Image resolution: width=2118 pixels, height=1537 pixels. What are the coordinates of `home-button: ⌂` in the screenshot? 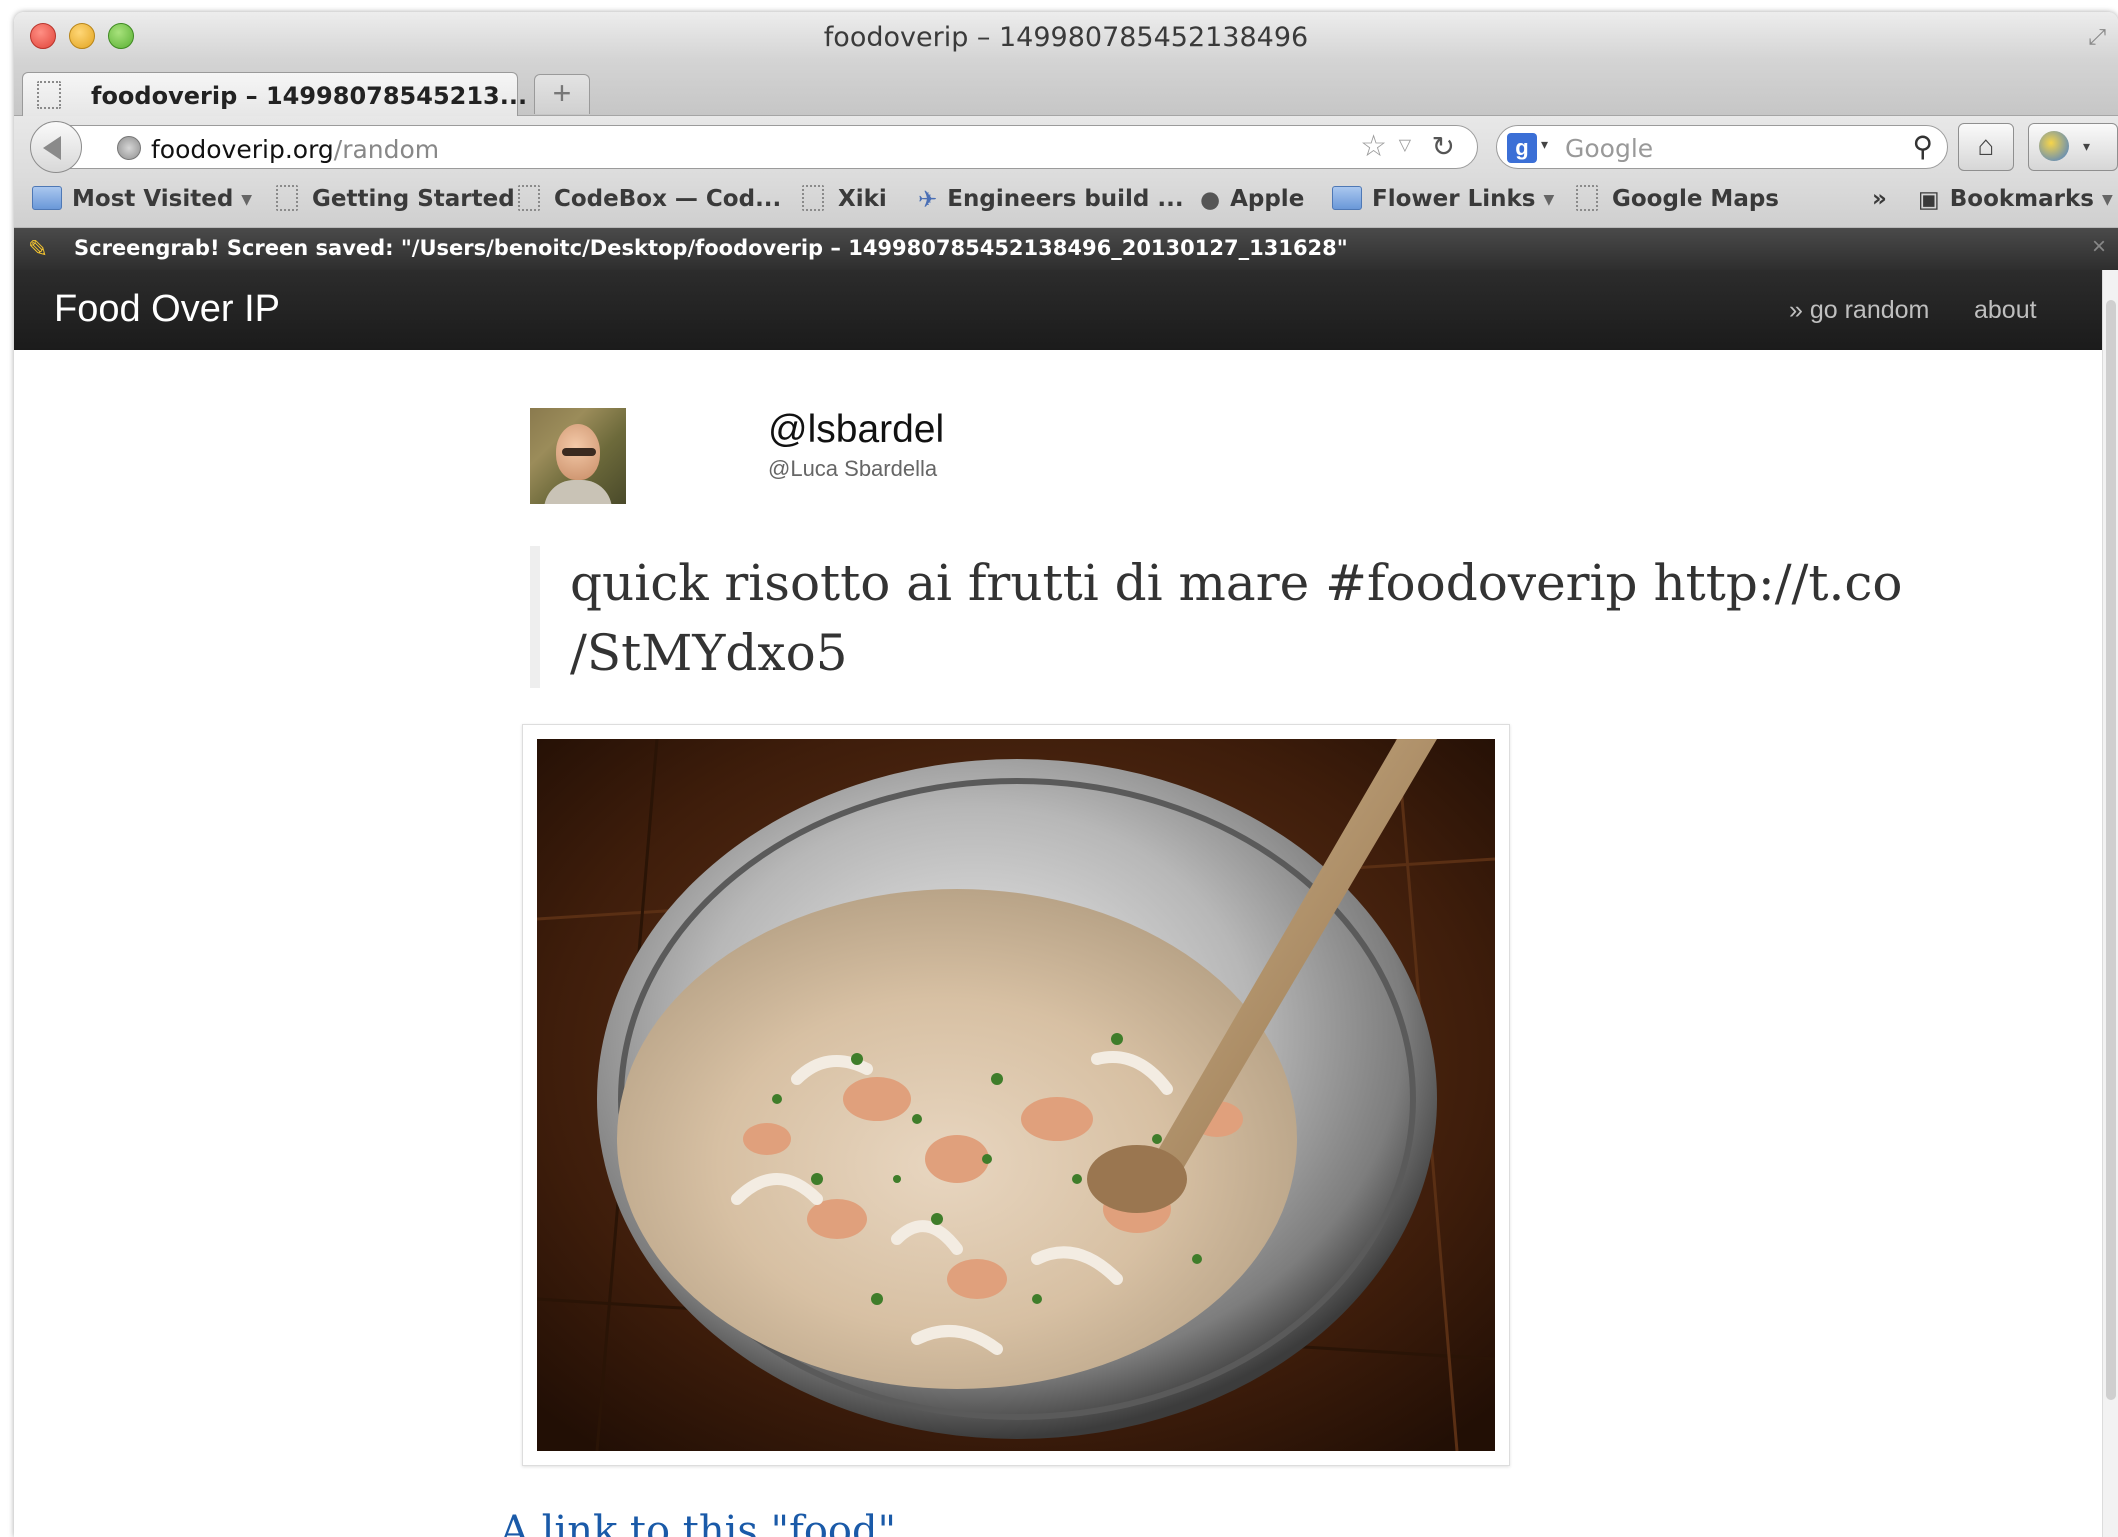 It's located at (1986, 147).